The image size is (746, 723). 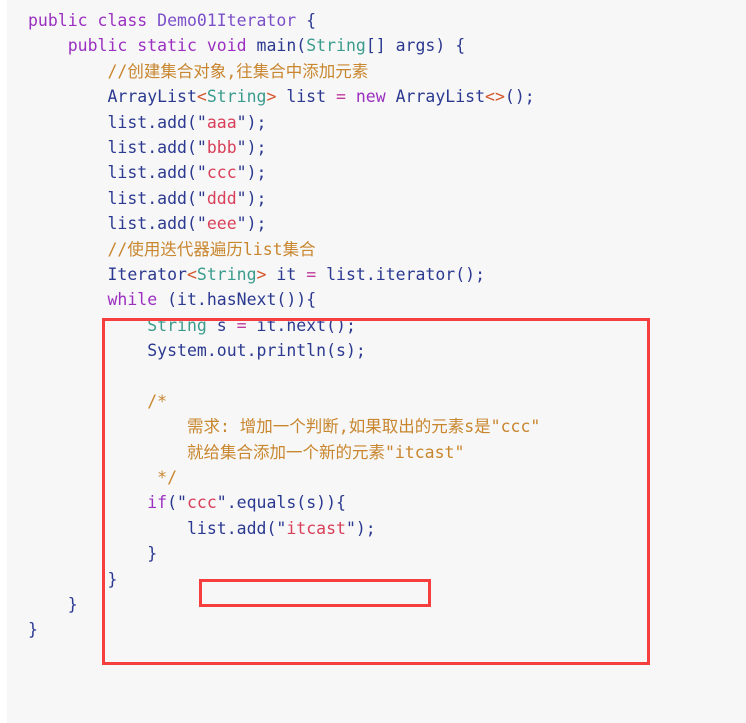 What do you see at coordinates (316, 528) in the screenshot?
I see `code-token: itcast` at bounding box center [316, 528].